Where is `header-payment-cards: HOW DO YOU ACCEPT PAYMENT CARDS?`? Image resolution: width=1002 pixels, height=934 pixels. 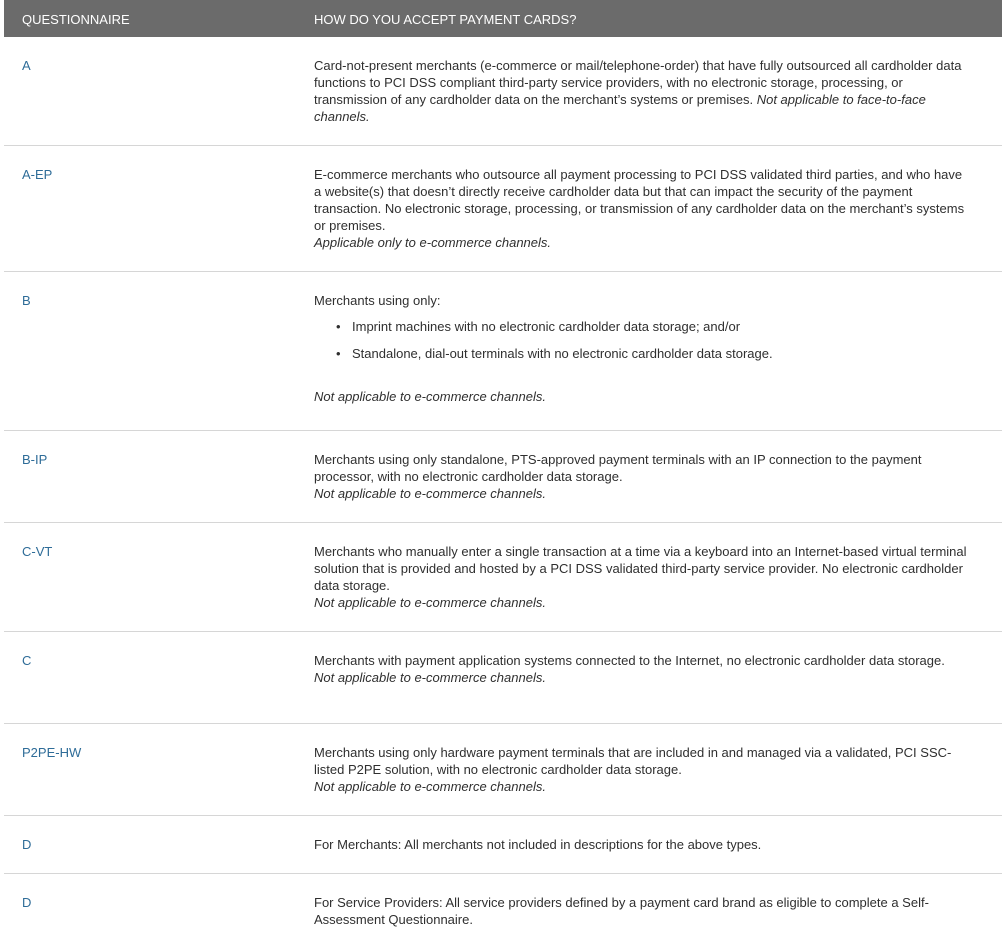 header-payment-cards: HOW DO YOU ACCEPT PAYMENT CARDS? is located at coordinates (445, 19).